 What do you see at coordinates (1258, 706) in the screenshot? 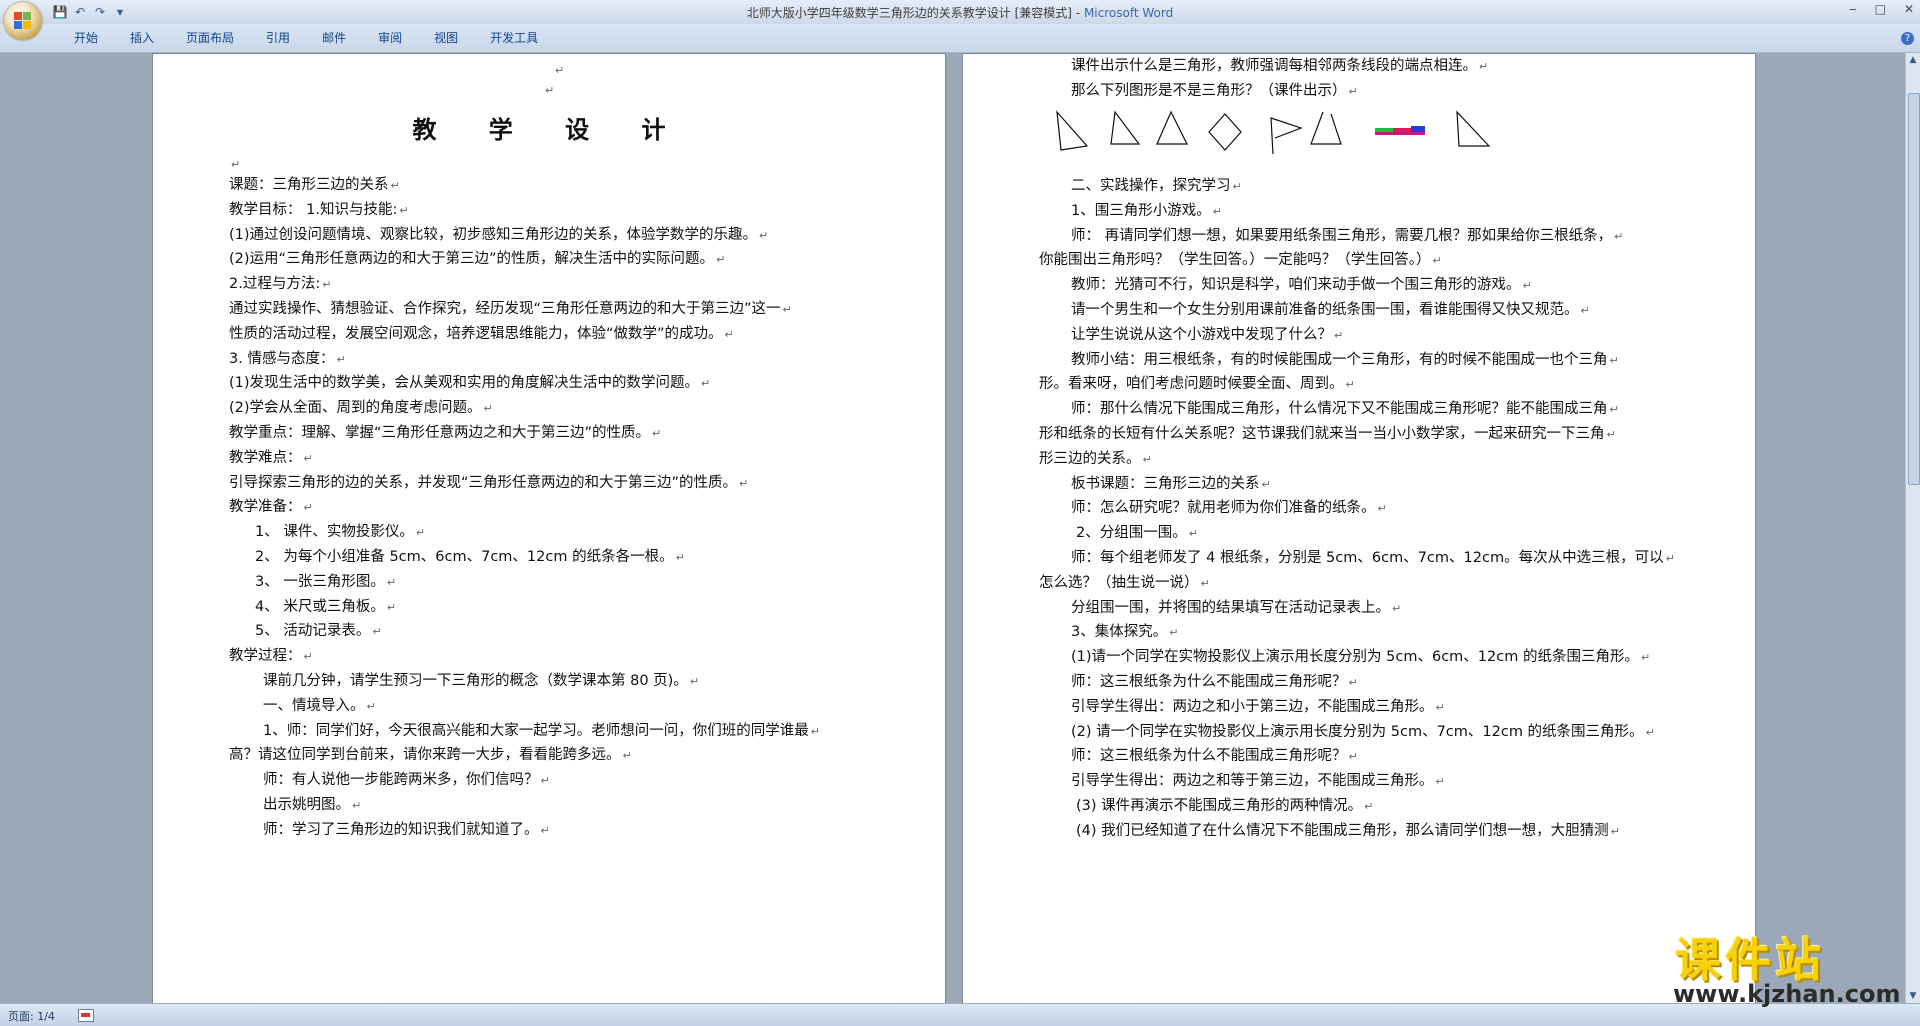
I see `text-line: 引导学生得出：两边之和小于第三边，不能围成三角形。 ↵` at bounding box center [1258, 706].